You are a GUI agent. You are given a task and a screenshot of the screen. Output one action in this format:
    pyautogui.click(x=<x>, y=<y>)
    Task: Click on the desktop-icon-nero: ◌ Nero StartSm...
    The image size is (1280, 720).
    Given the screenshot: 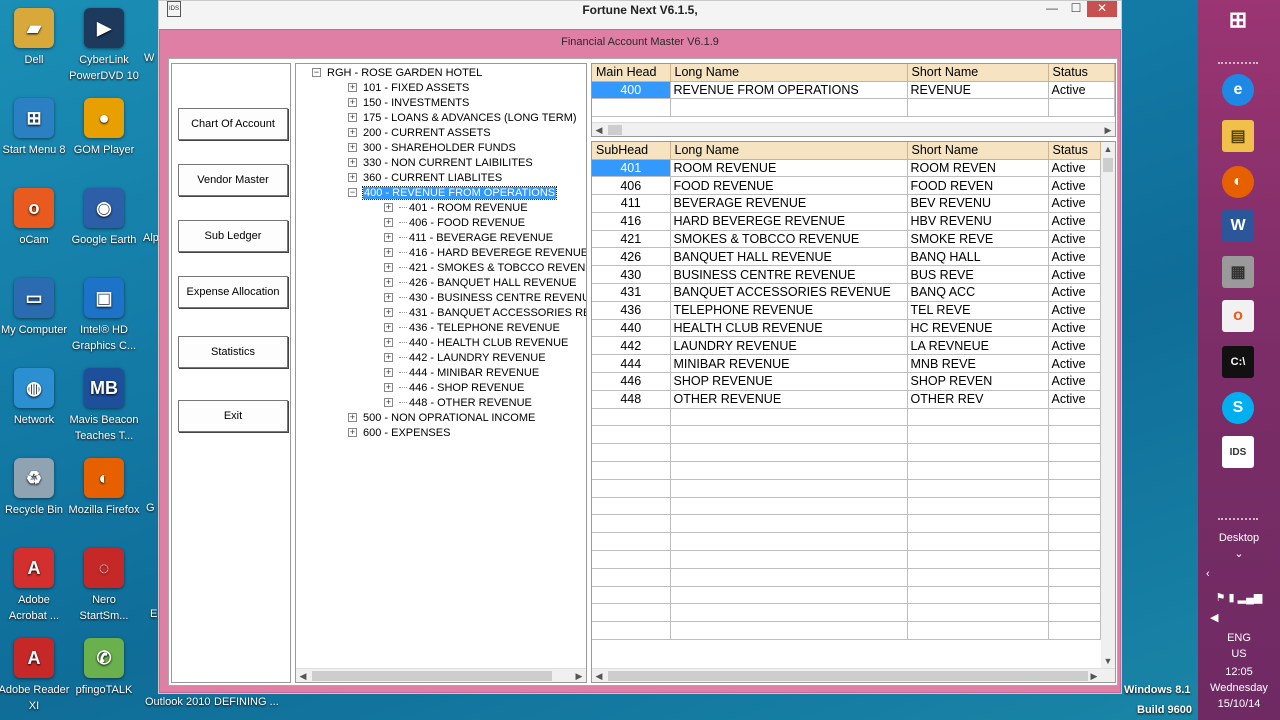 What is the action you would take?
    pyautogui.click(x=104, y=586)
    